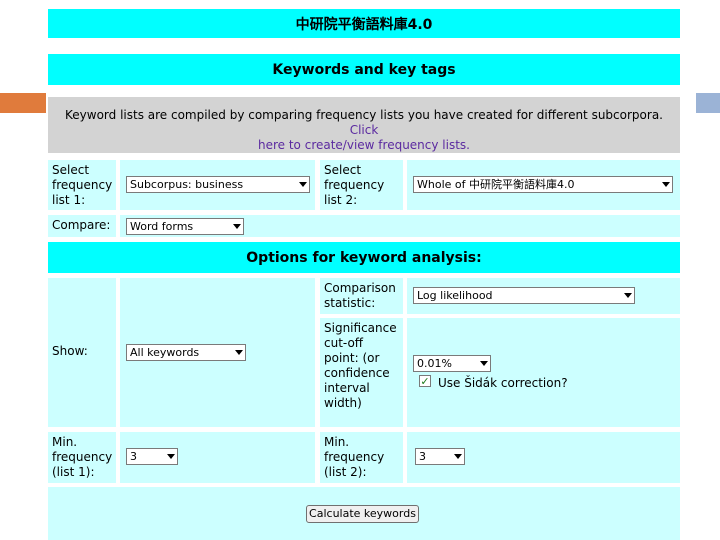  Describe the element at coordinates (524, 295) in the screenshot. I see `comparison-select: Log likelihood` at that location.